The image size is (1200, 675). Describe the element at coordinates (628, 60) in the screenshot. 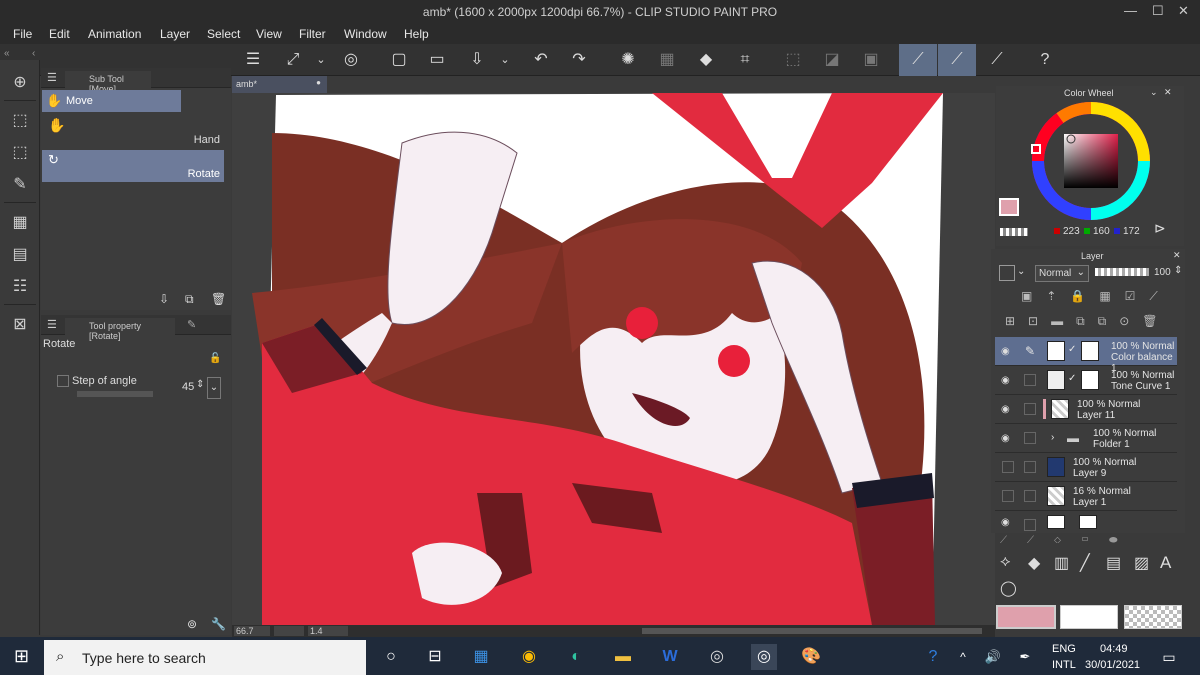

I see `loading-icon: ✺` at that location.